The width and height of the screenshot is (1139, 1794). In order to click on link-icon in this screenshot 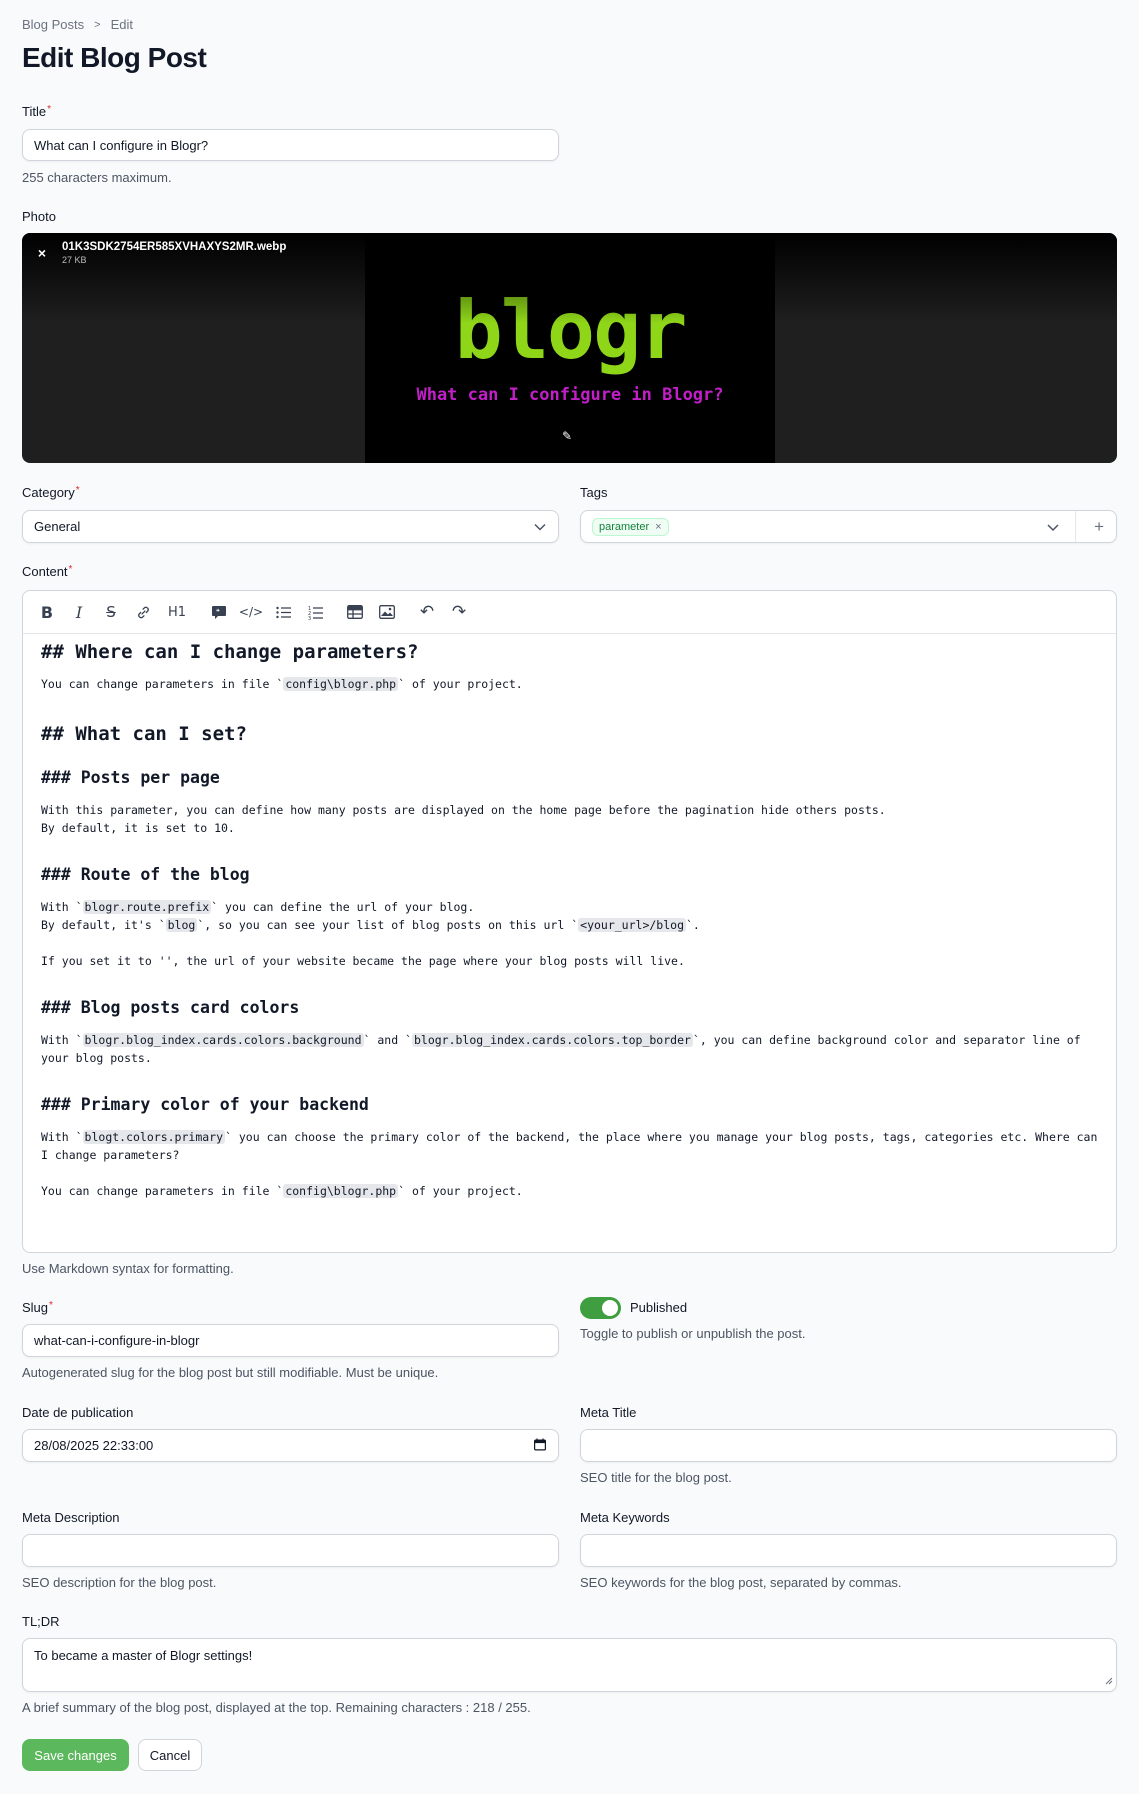, I will do `click(143, 612)`.